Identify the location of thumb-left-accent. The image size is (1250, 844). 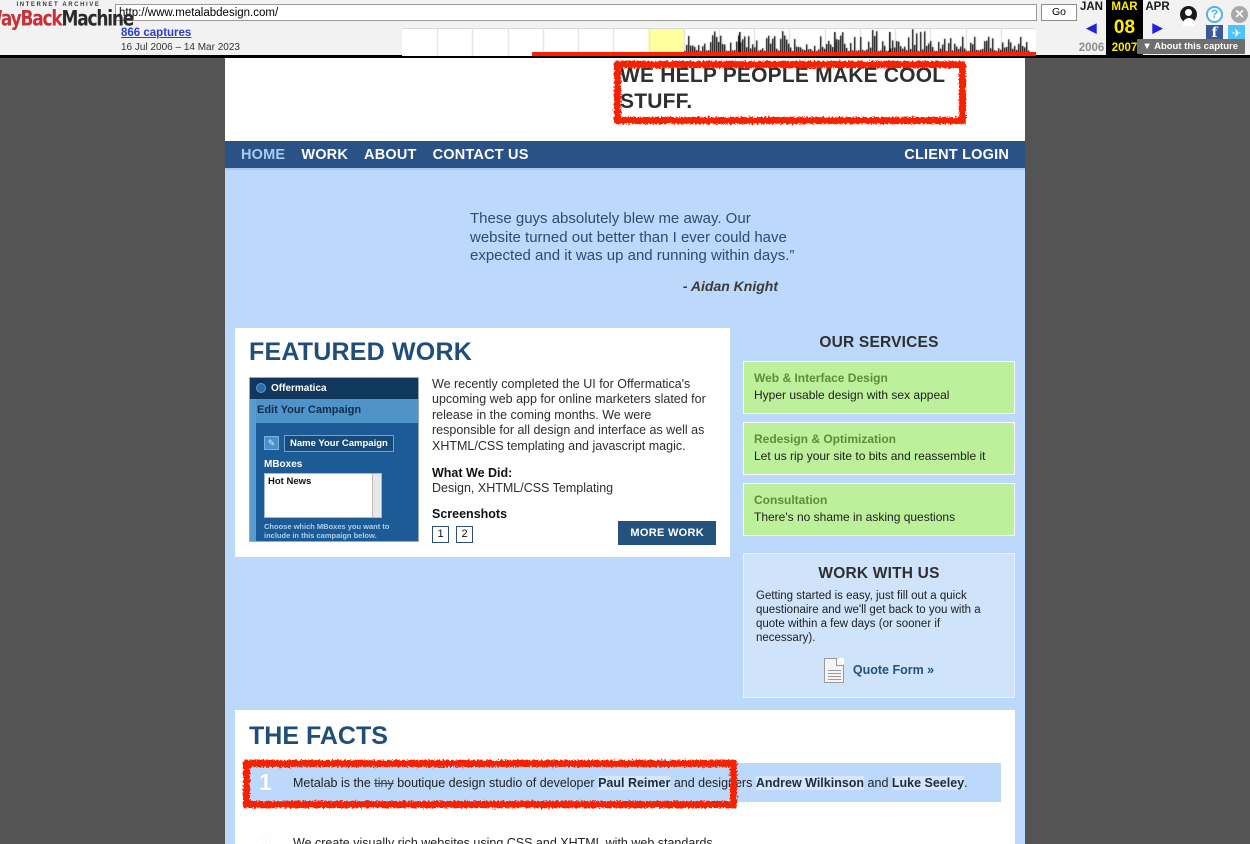
(253, 469).